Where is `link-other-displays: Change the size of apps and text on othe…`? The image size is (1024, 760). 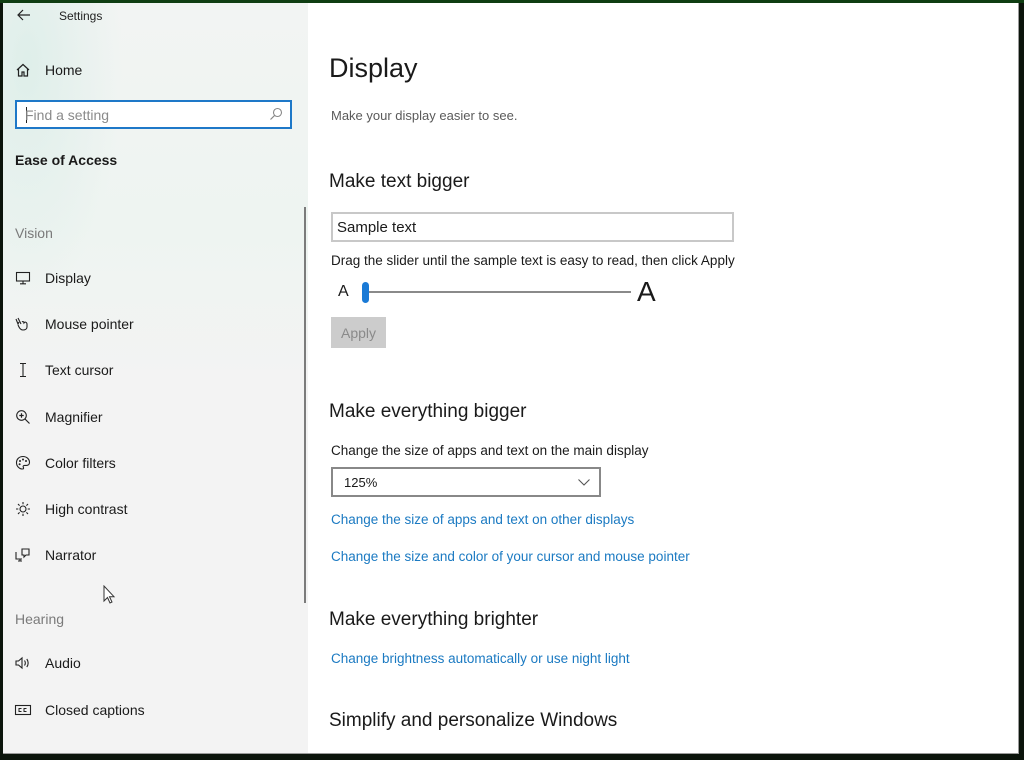 link-other-displays: Change the size of apps and text on othe… is located at coordinates (482, 519).